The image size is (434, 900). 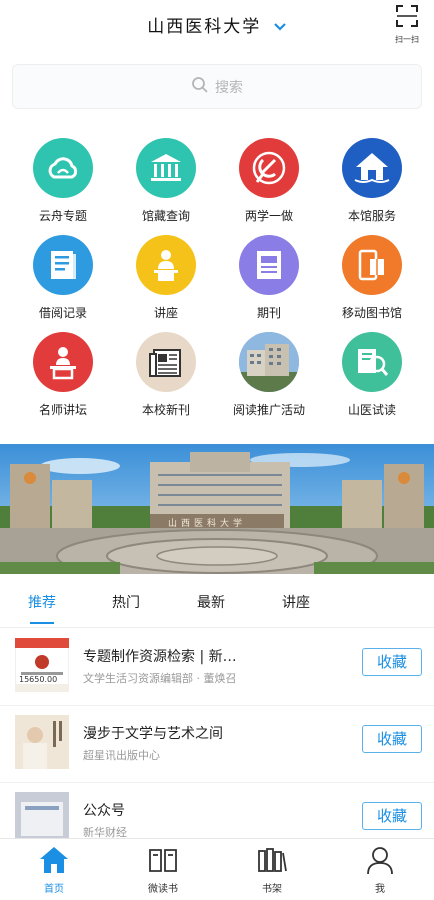 What do you see at coordinates (166, 168) in the screenshot?
I see `museum-icon` at bounding box center [166, 168].